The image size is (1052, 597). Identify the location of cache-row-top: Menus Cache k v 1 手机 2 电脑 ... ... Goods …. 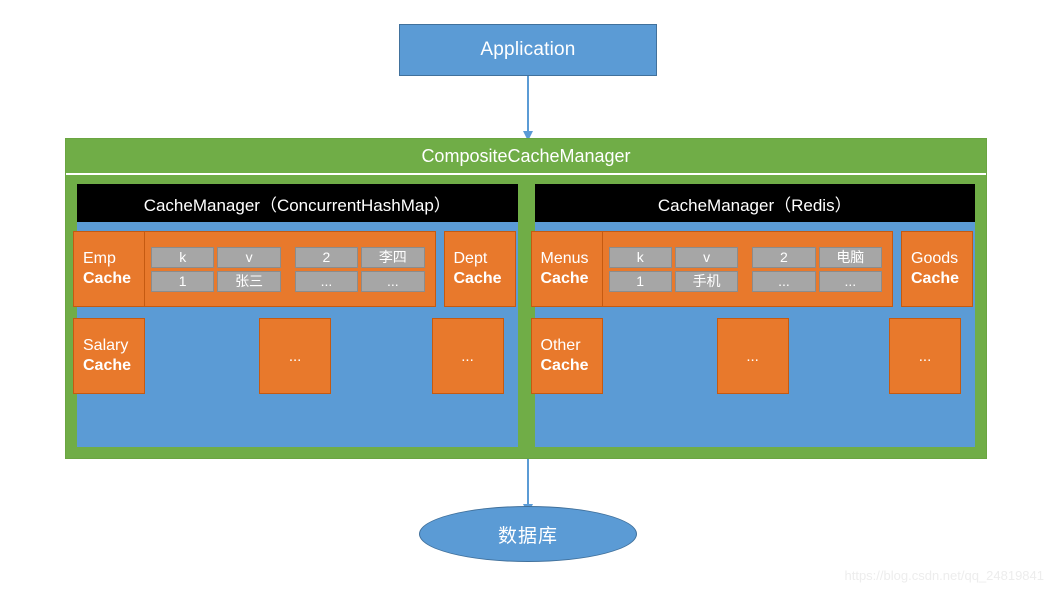
(753, 269).